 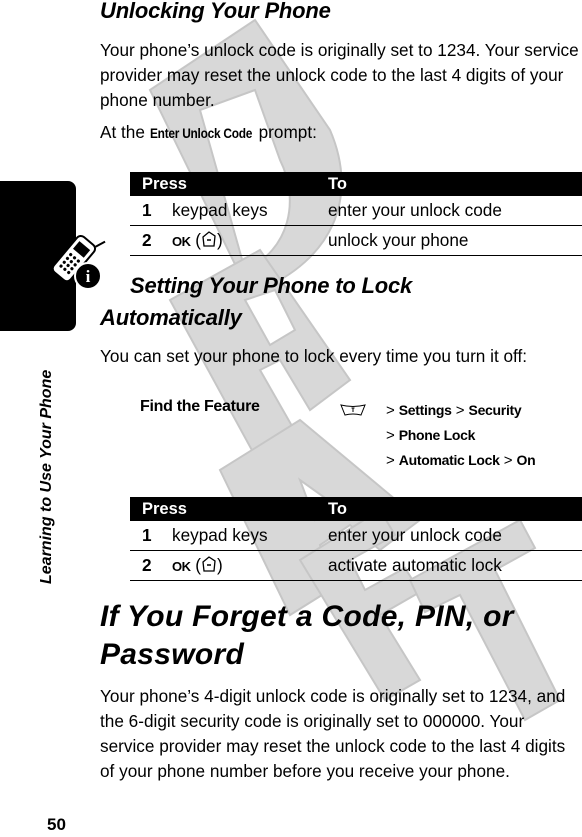 What do you see at coordinates (437, 435) in the screenshot?
I see `menu-item-phone-lock: Phone Lock` at bounding box center [437, 435].